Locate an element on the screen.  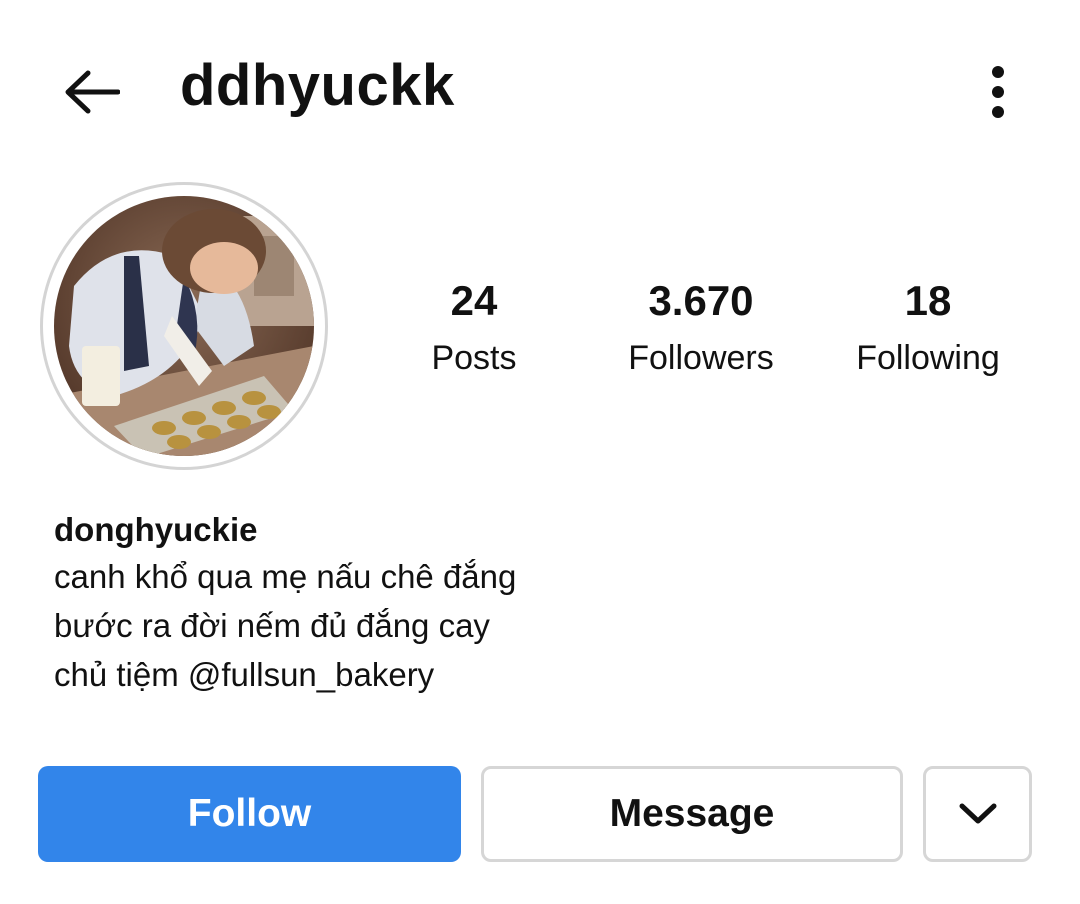
suggested-accounts-button is located at coordinates (977, 814).